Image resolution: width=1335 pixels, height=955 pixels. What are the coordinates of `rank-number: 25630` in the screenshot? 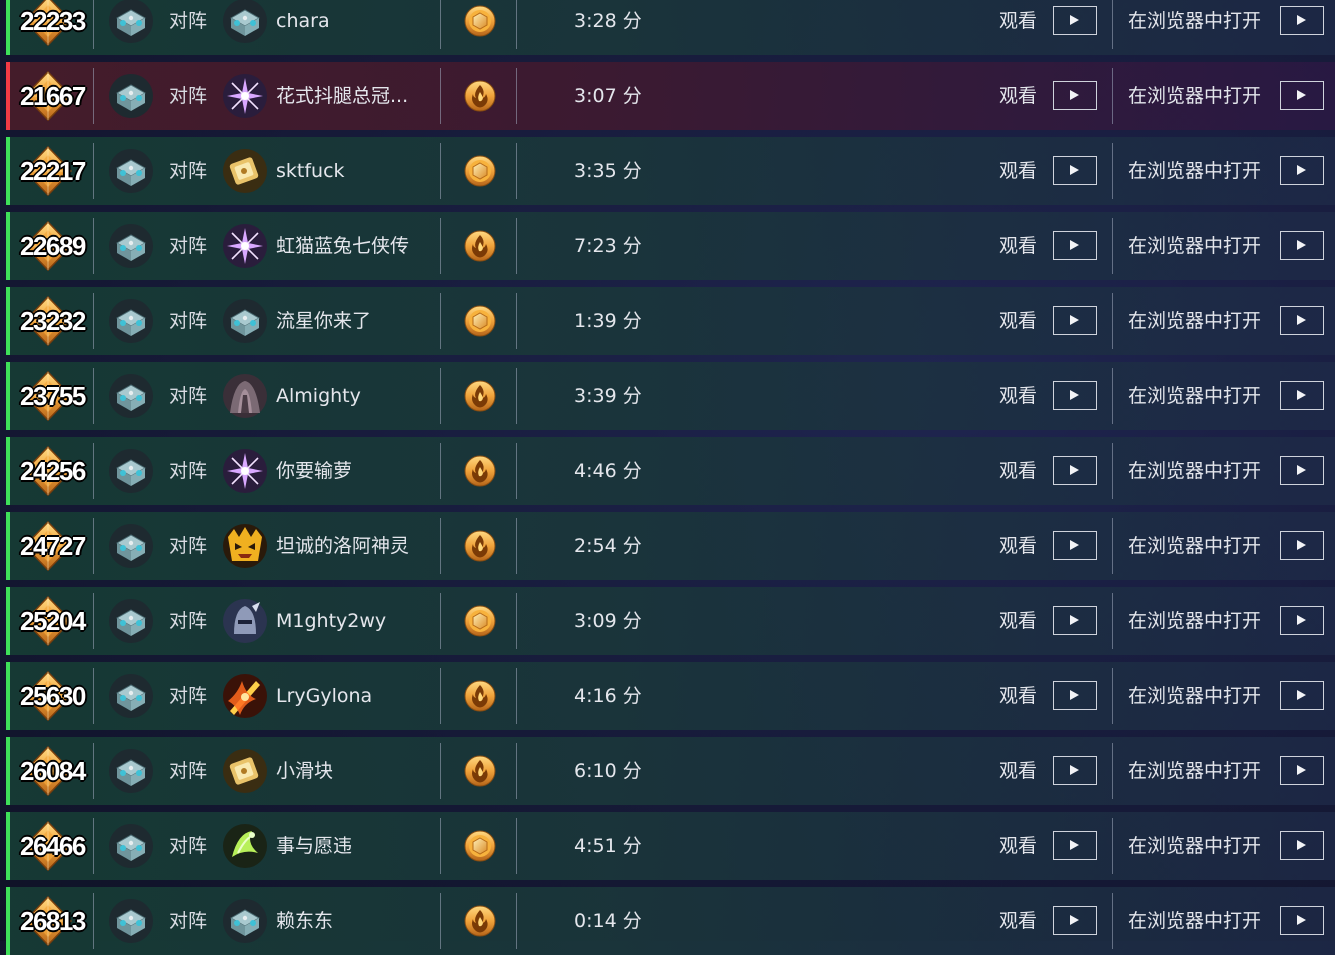 It's located at (53, 696).